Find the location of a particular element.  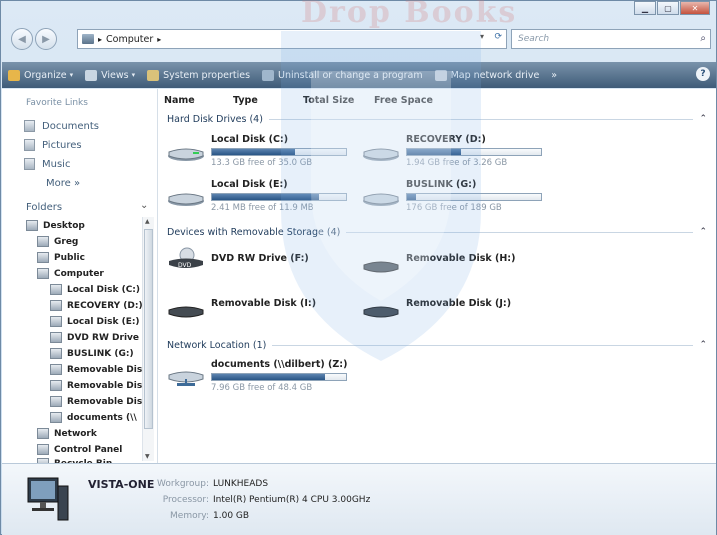

favorite-music: Music is located at coordinates (47, 164).